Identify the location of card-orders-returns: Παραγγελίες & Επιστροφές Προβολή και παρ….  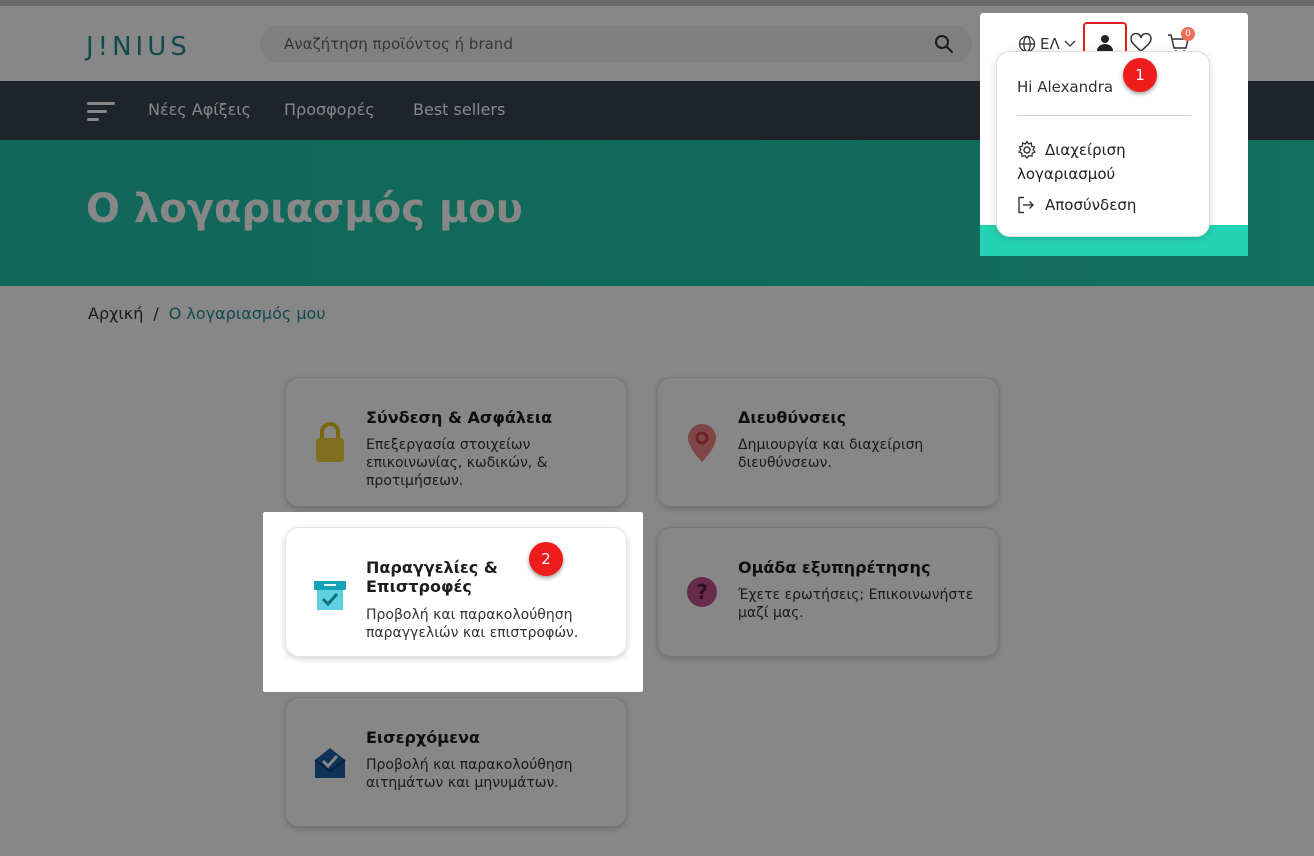
(456, 592).